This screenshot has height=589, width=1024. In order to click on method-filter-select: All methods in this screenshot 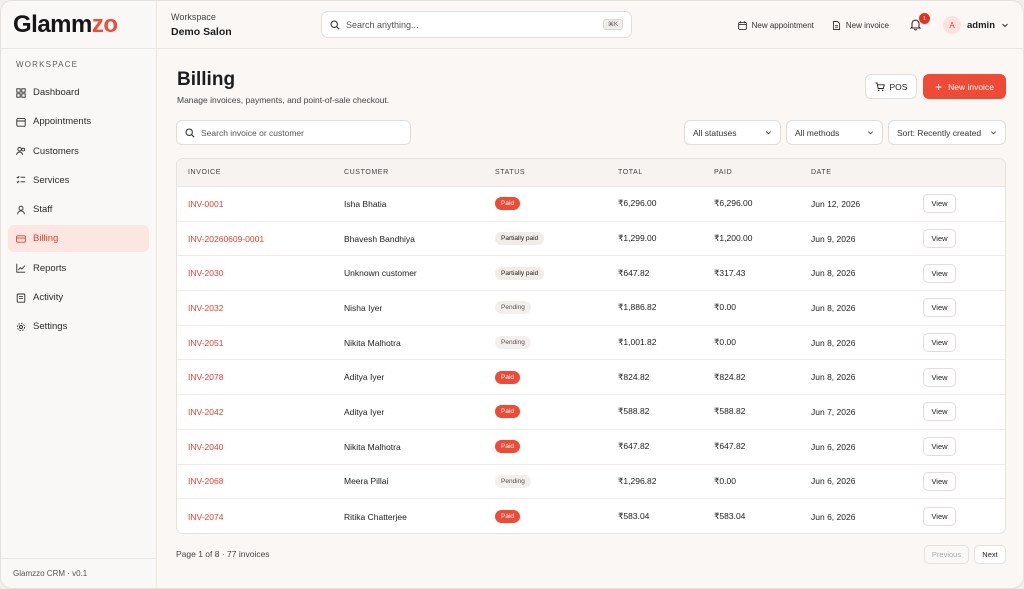, I will do `click(834, 132)`.